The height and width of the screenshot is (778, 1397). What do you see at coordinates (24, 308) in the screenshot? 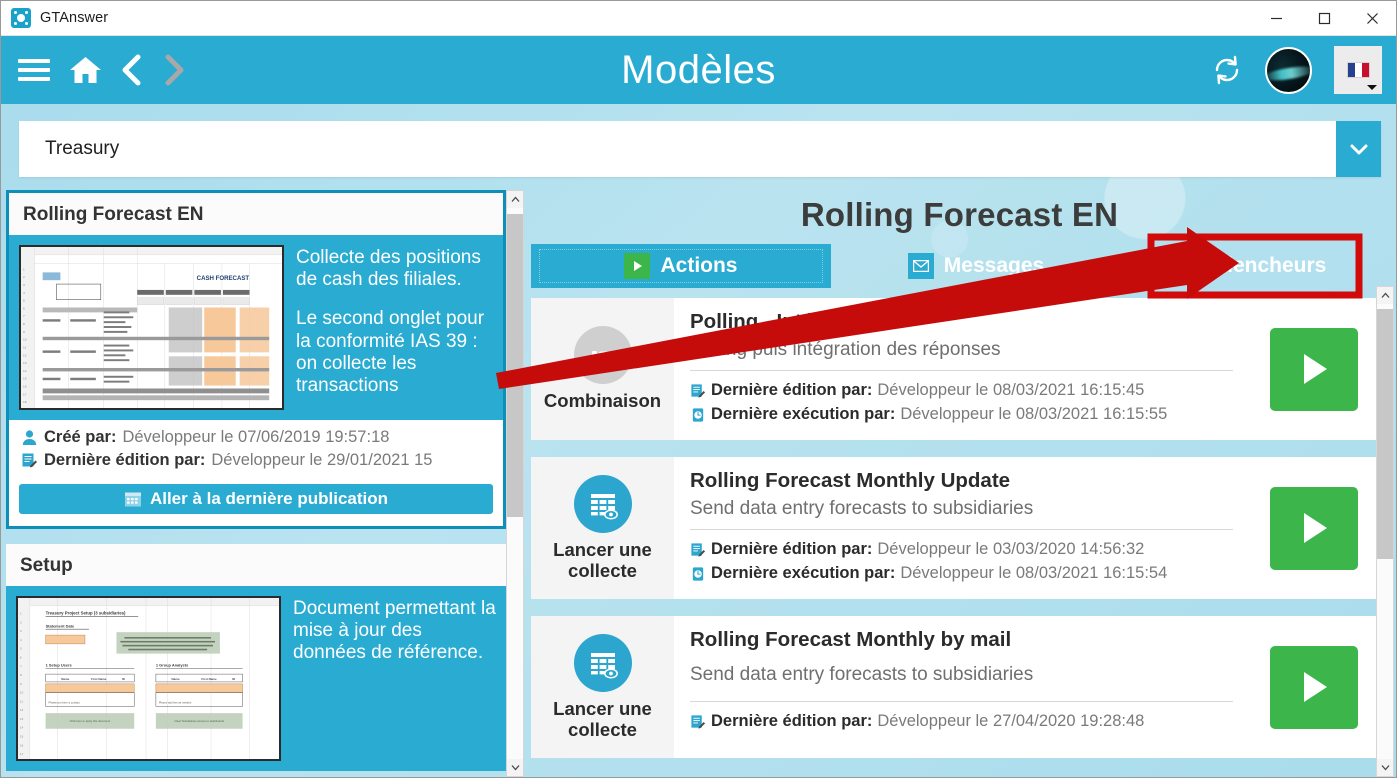
I see `svg-text: 6` at bounding box center [24, 308].